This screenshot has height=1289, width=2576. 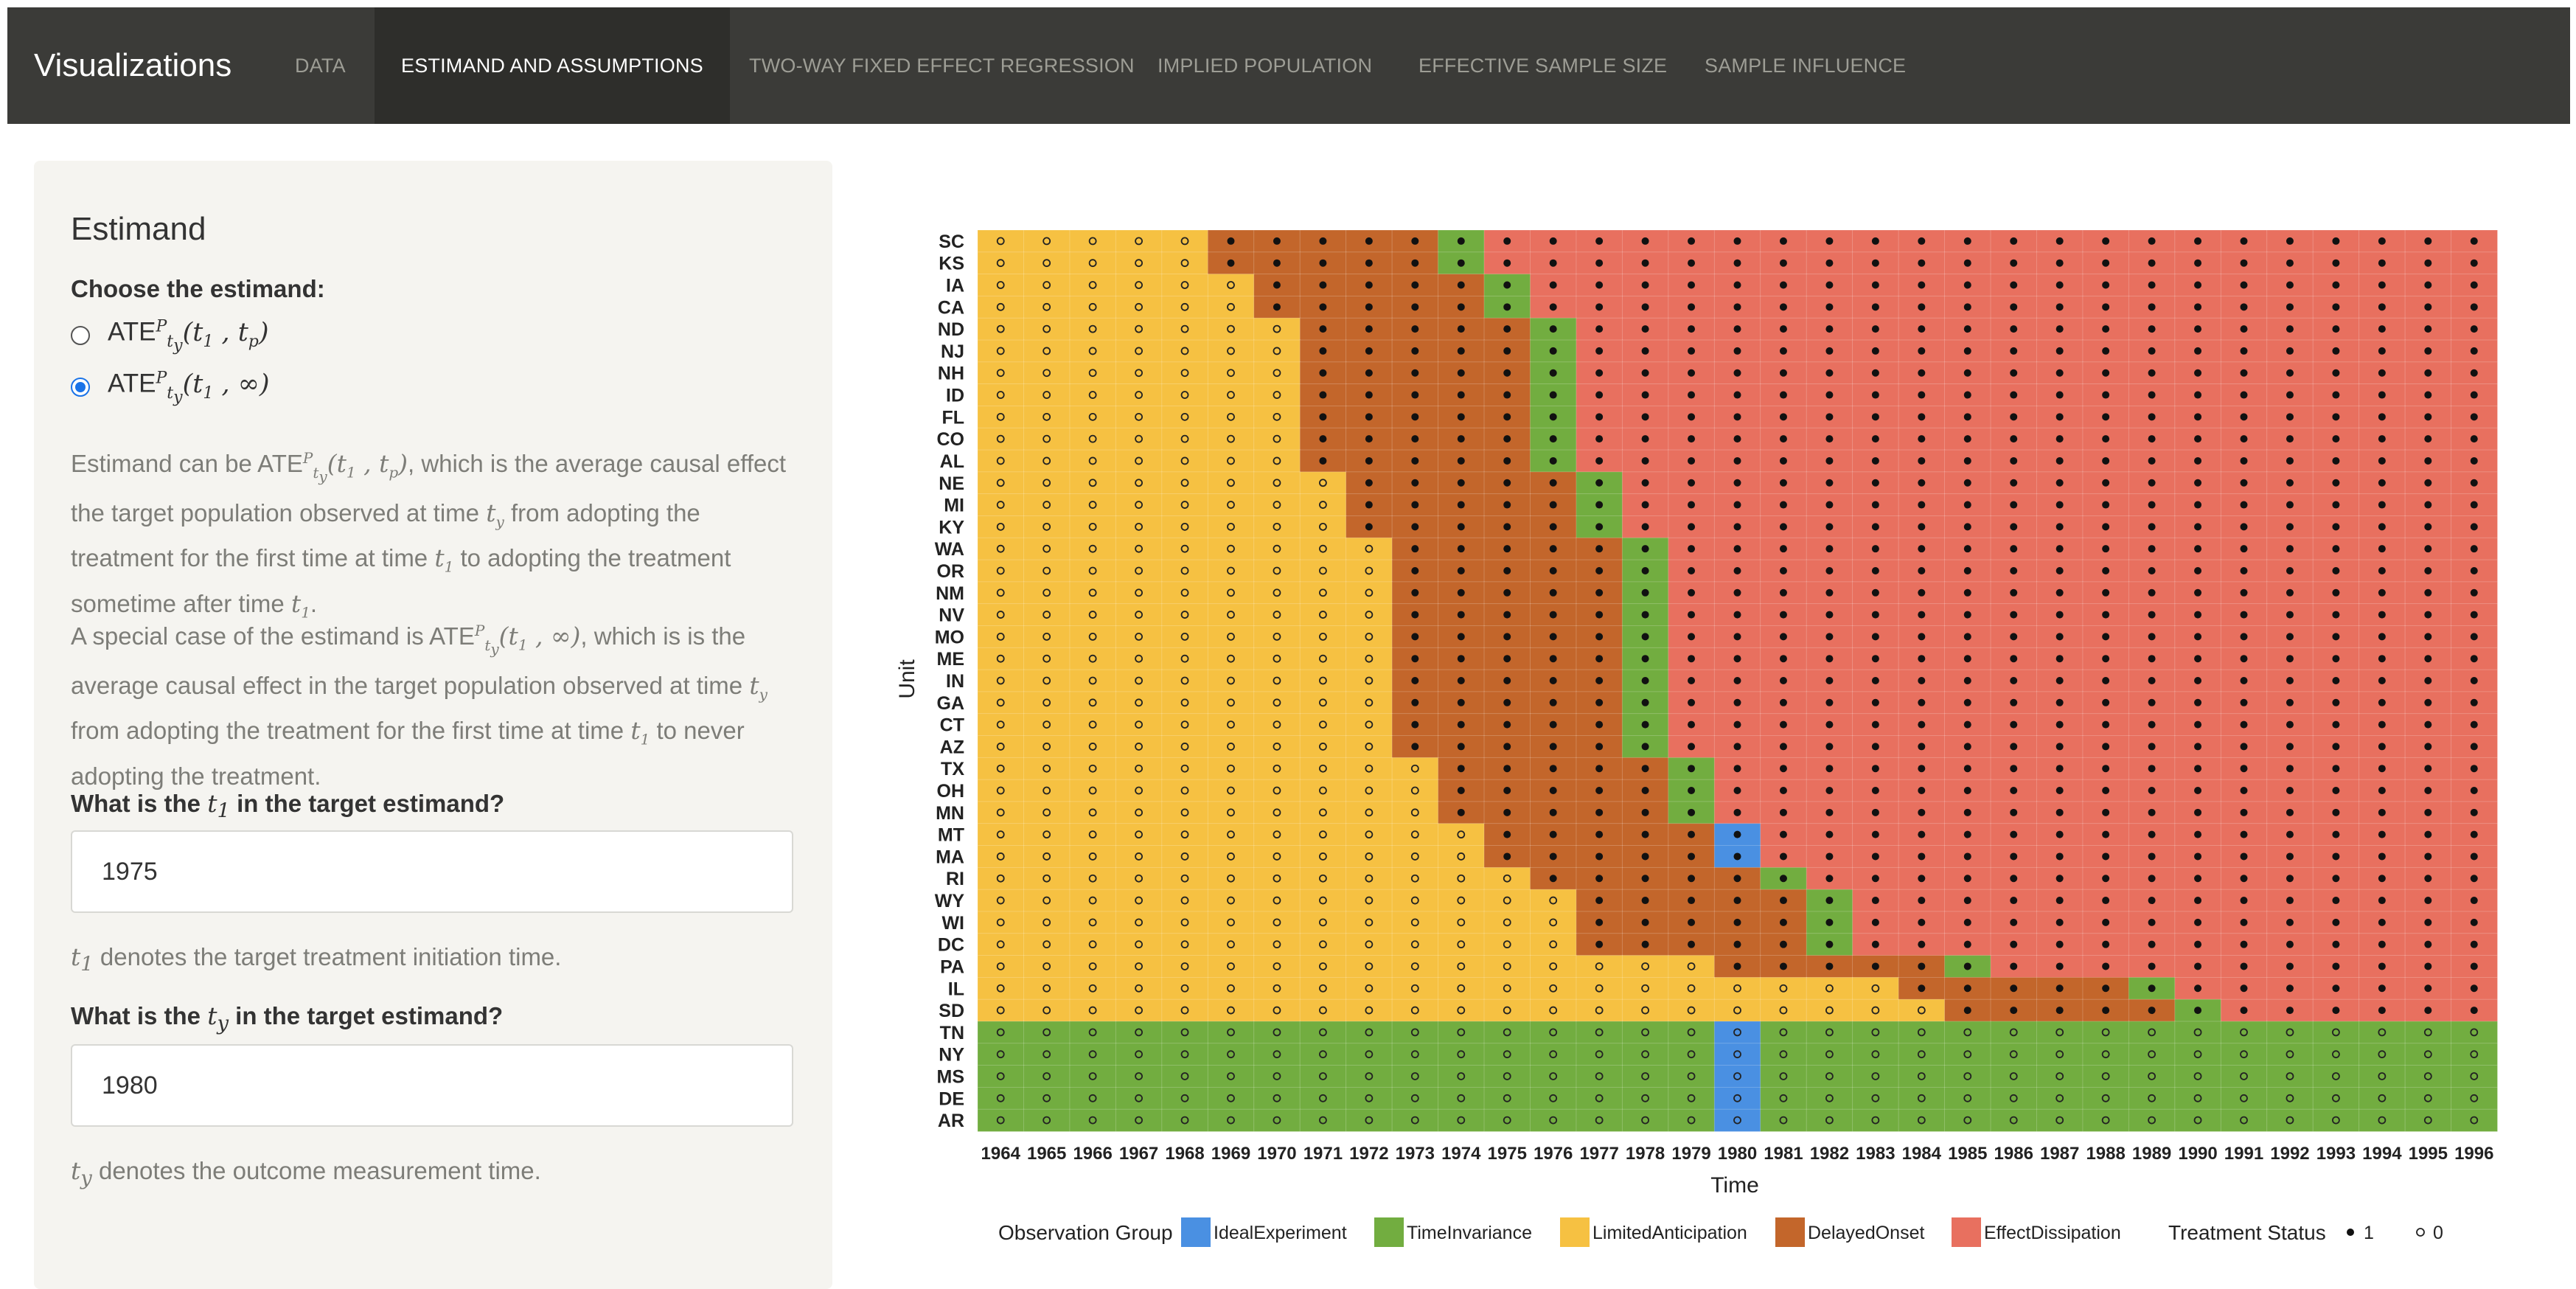 What do you see at coordinates (1599, 967) in the screenshot?
I see `cell-PA-1977` at bounding box center [1599, 967].